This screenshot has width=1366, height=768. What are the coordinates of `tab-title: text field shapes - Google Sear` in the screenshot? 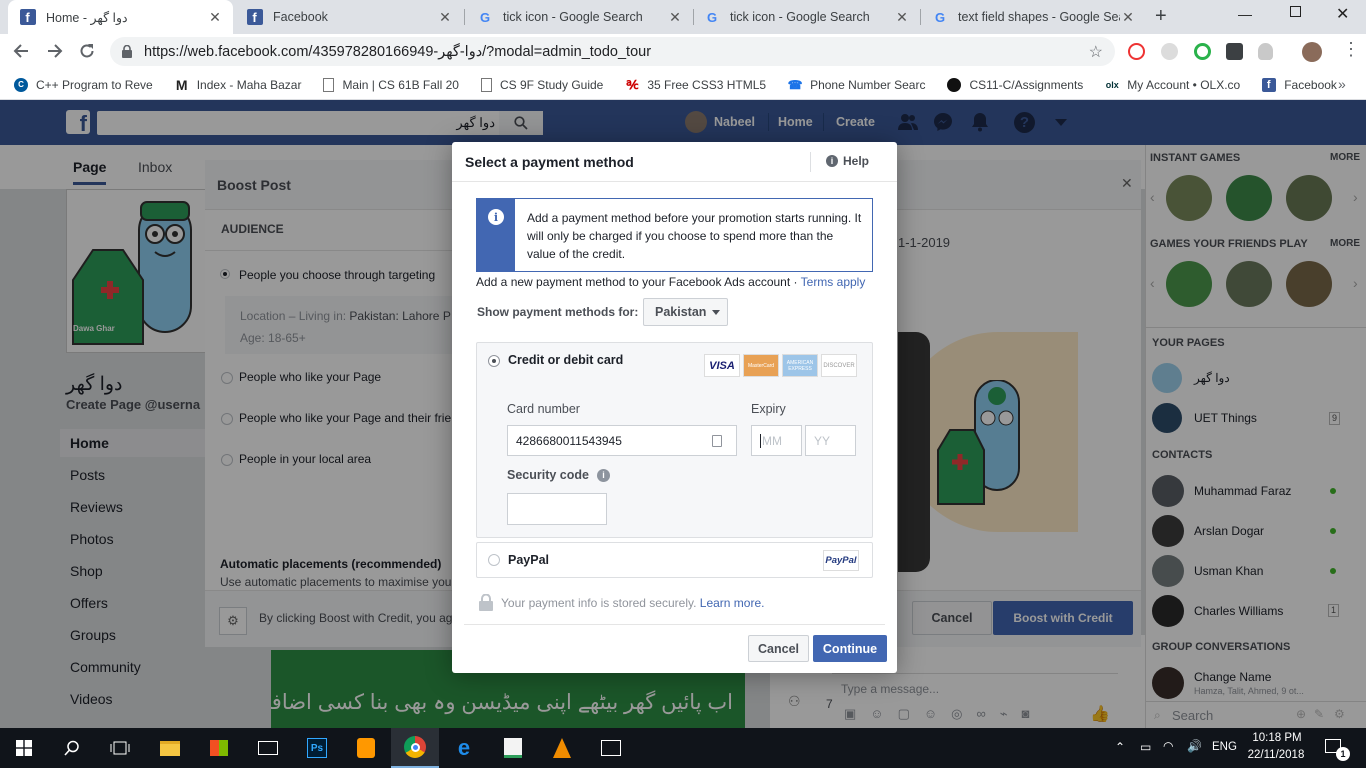 It's located at (1039, 17).